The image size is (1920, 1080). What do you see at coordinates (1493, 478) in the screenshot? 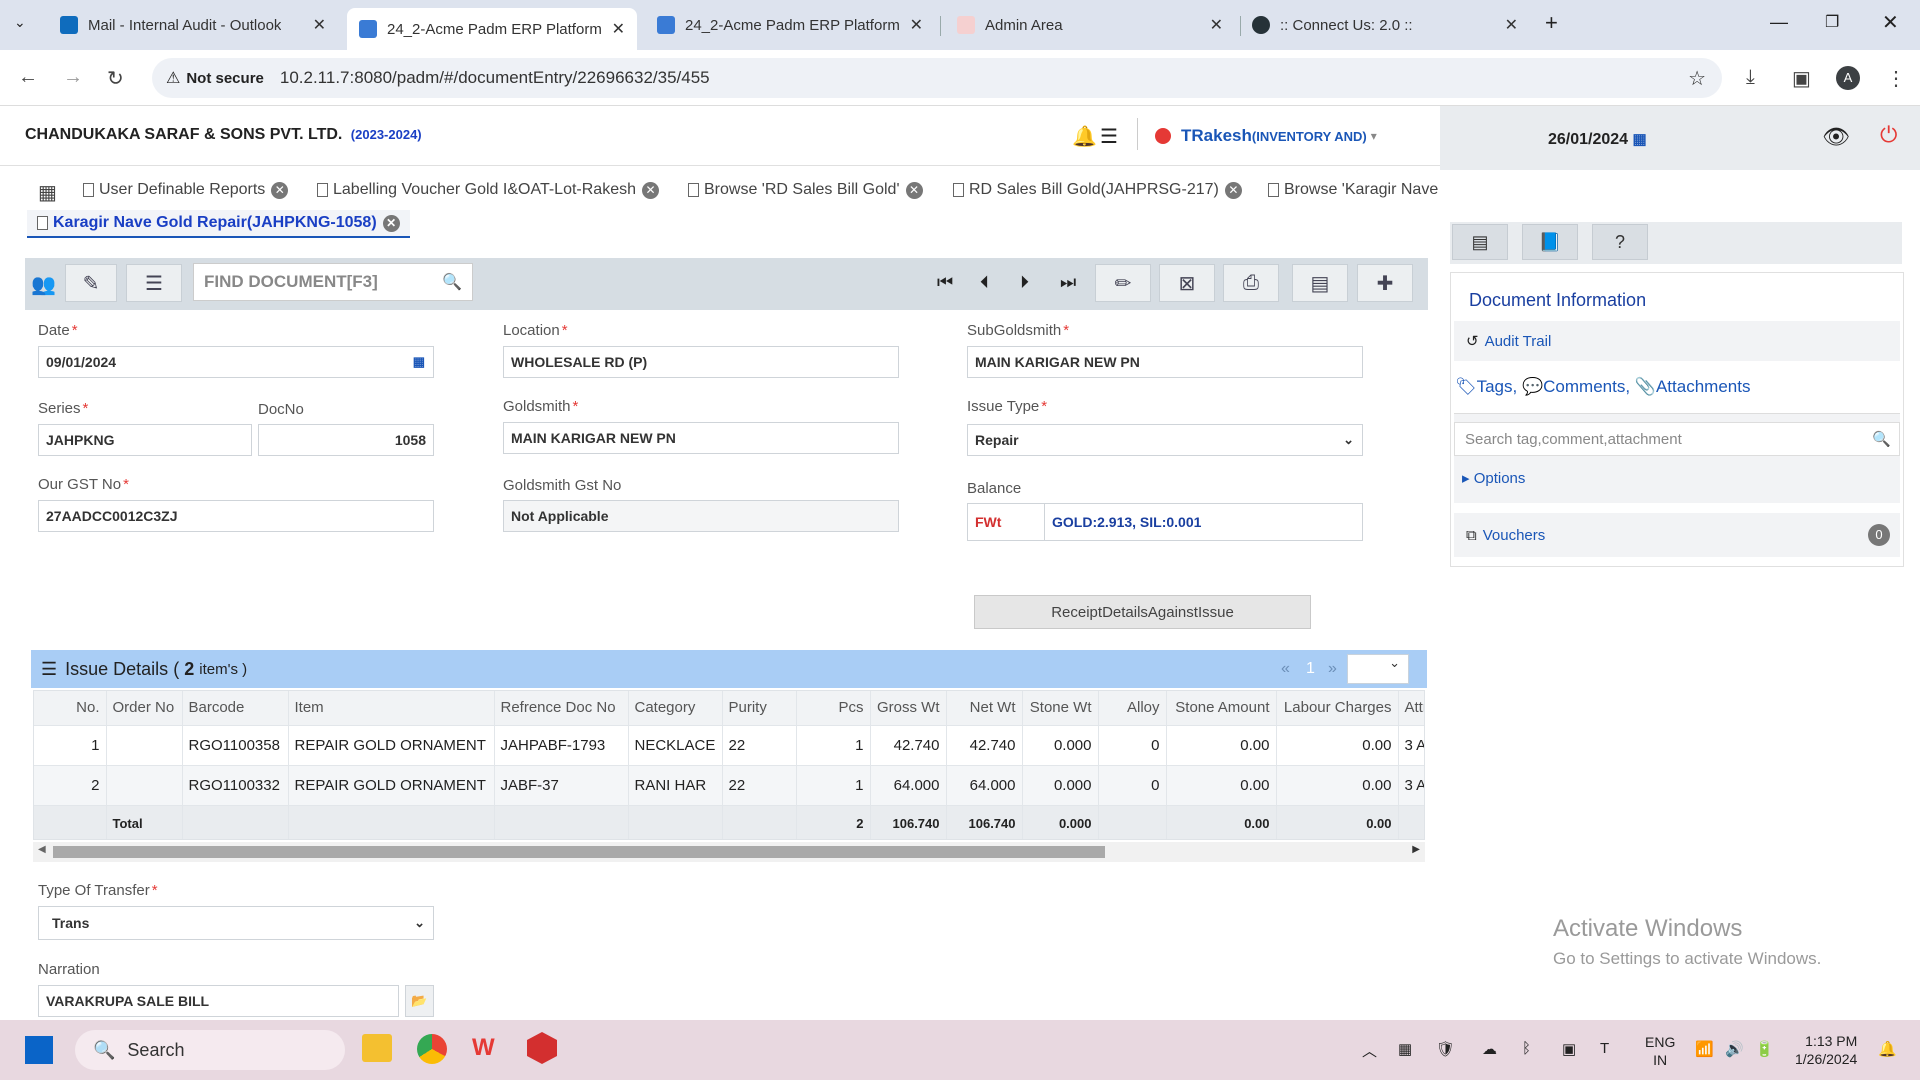
I see `options-toggle: ▸ Options` at bounding box center [1493, 478].